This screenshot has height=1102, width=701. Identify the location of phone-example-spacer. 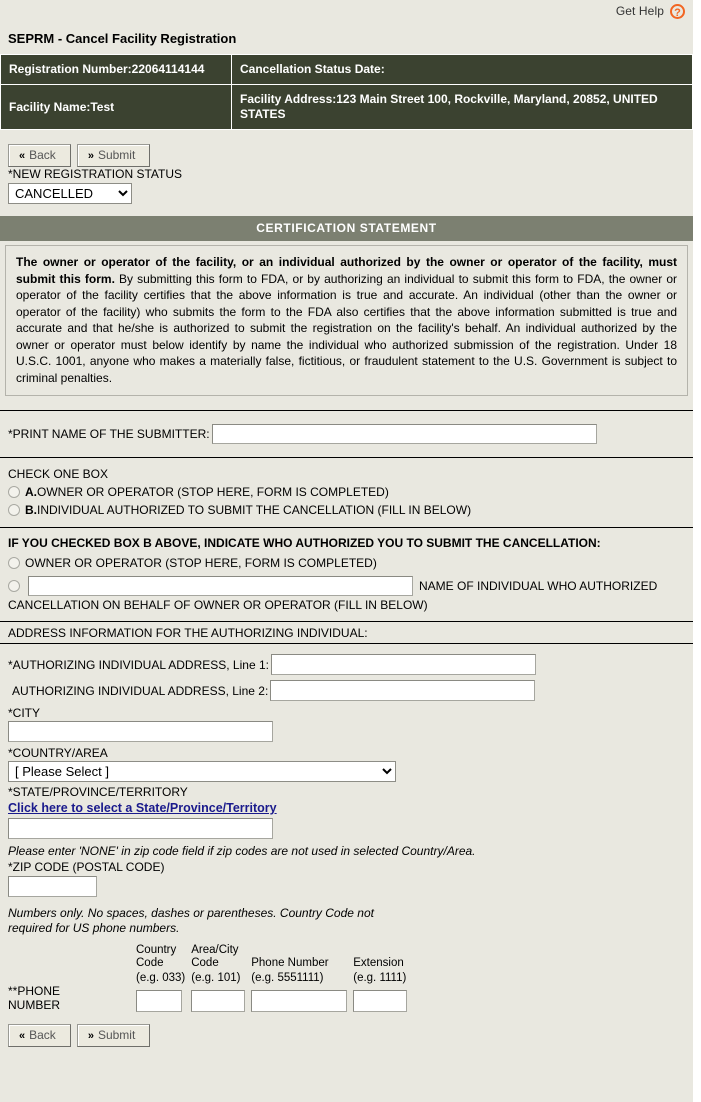
(72, 978).